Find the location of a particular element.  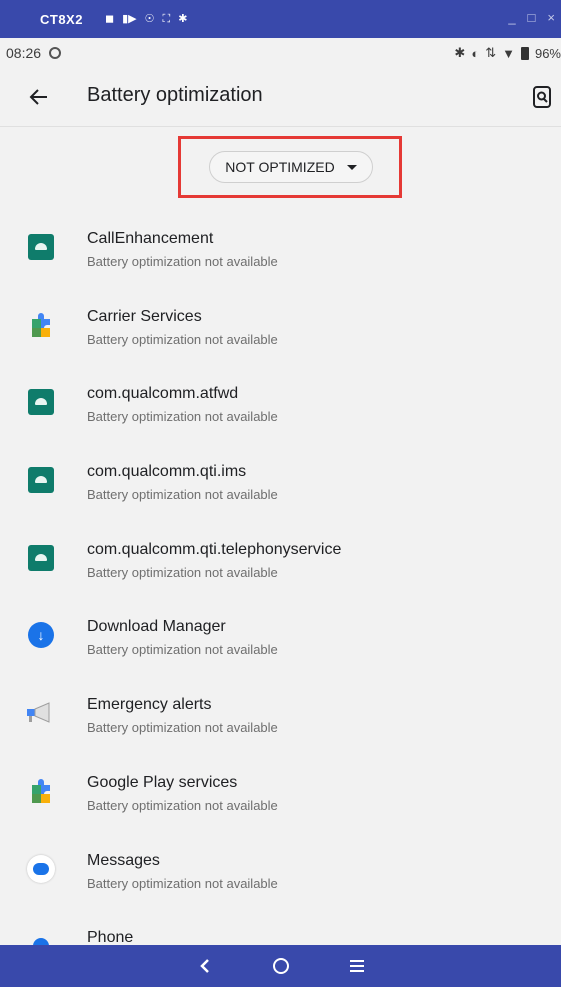

back-button is located at coordinates (39, 97).